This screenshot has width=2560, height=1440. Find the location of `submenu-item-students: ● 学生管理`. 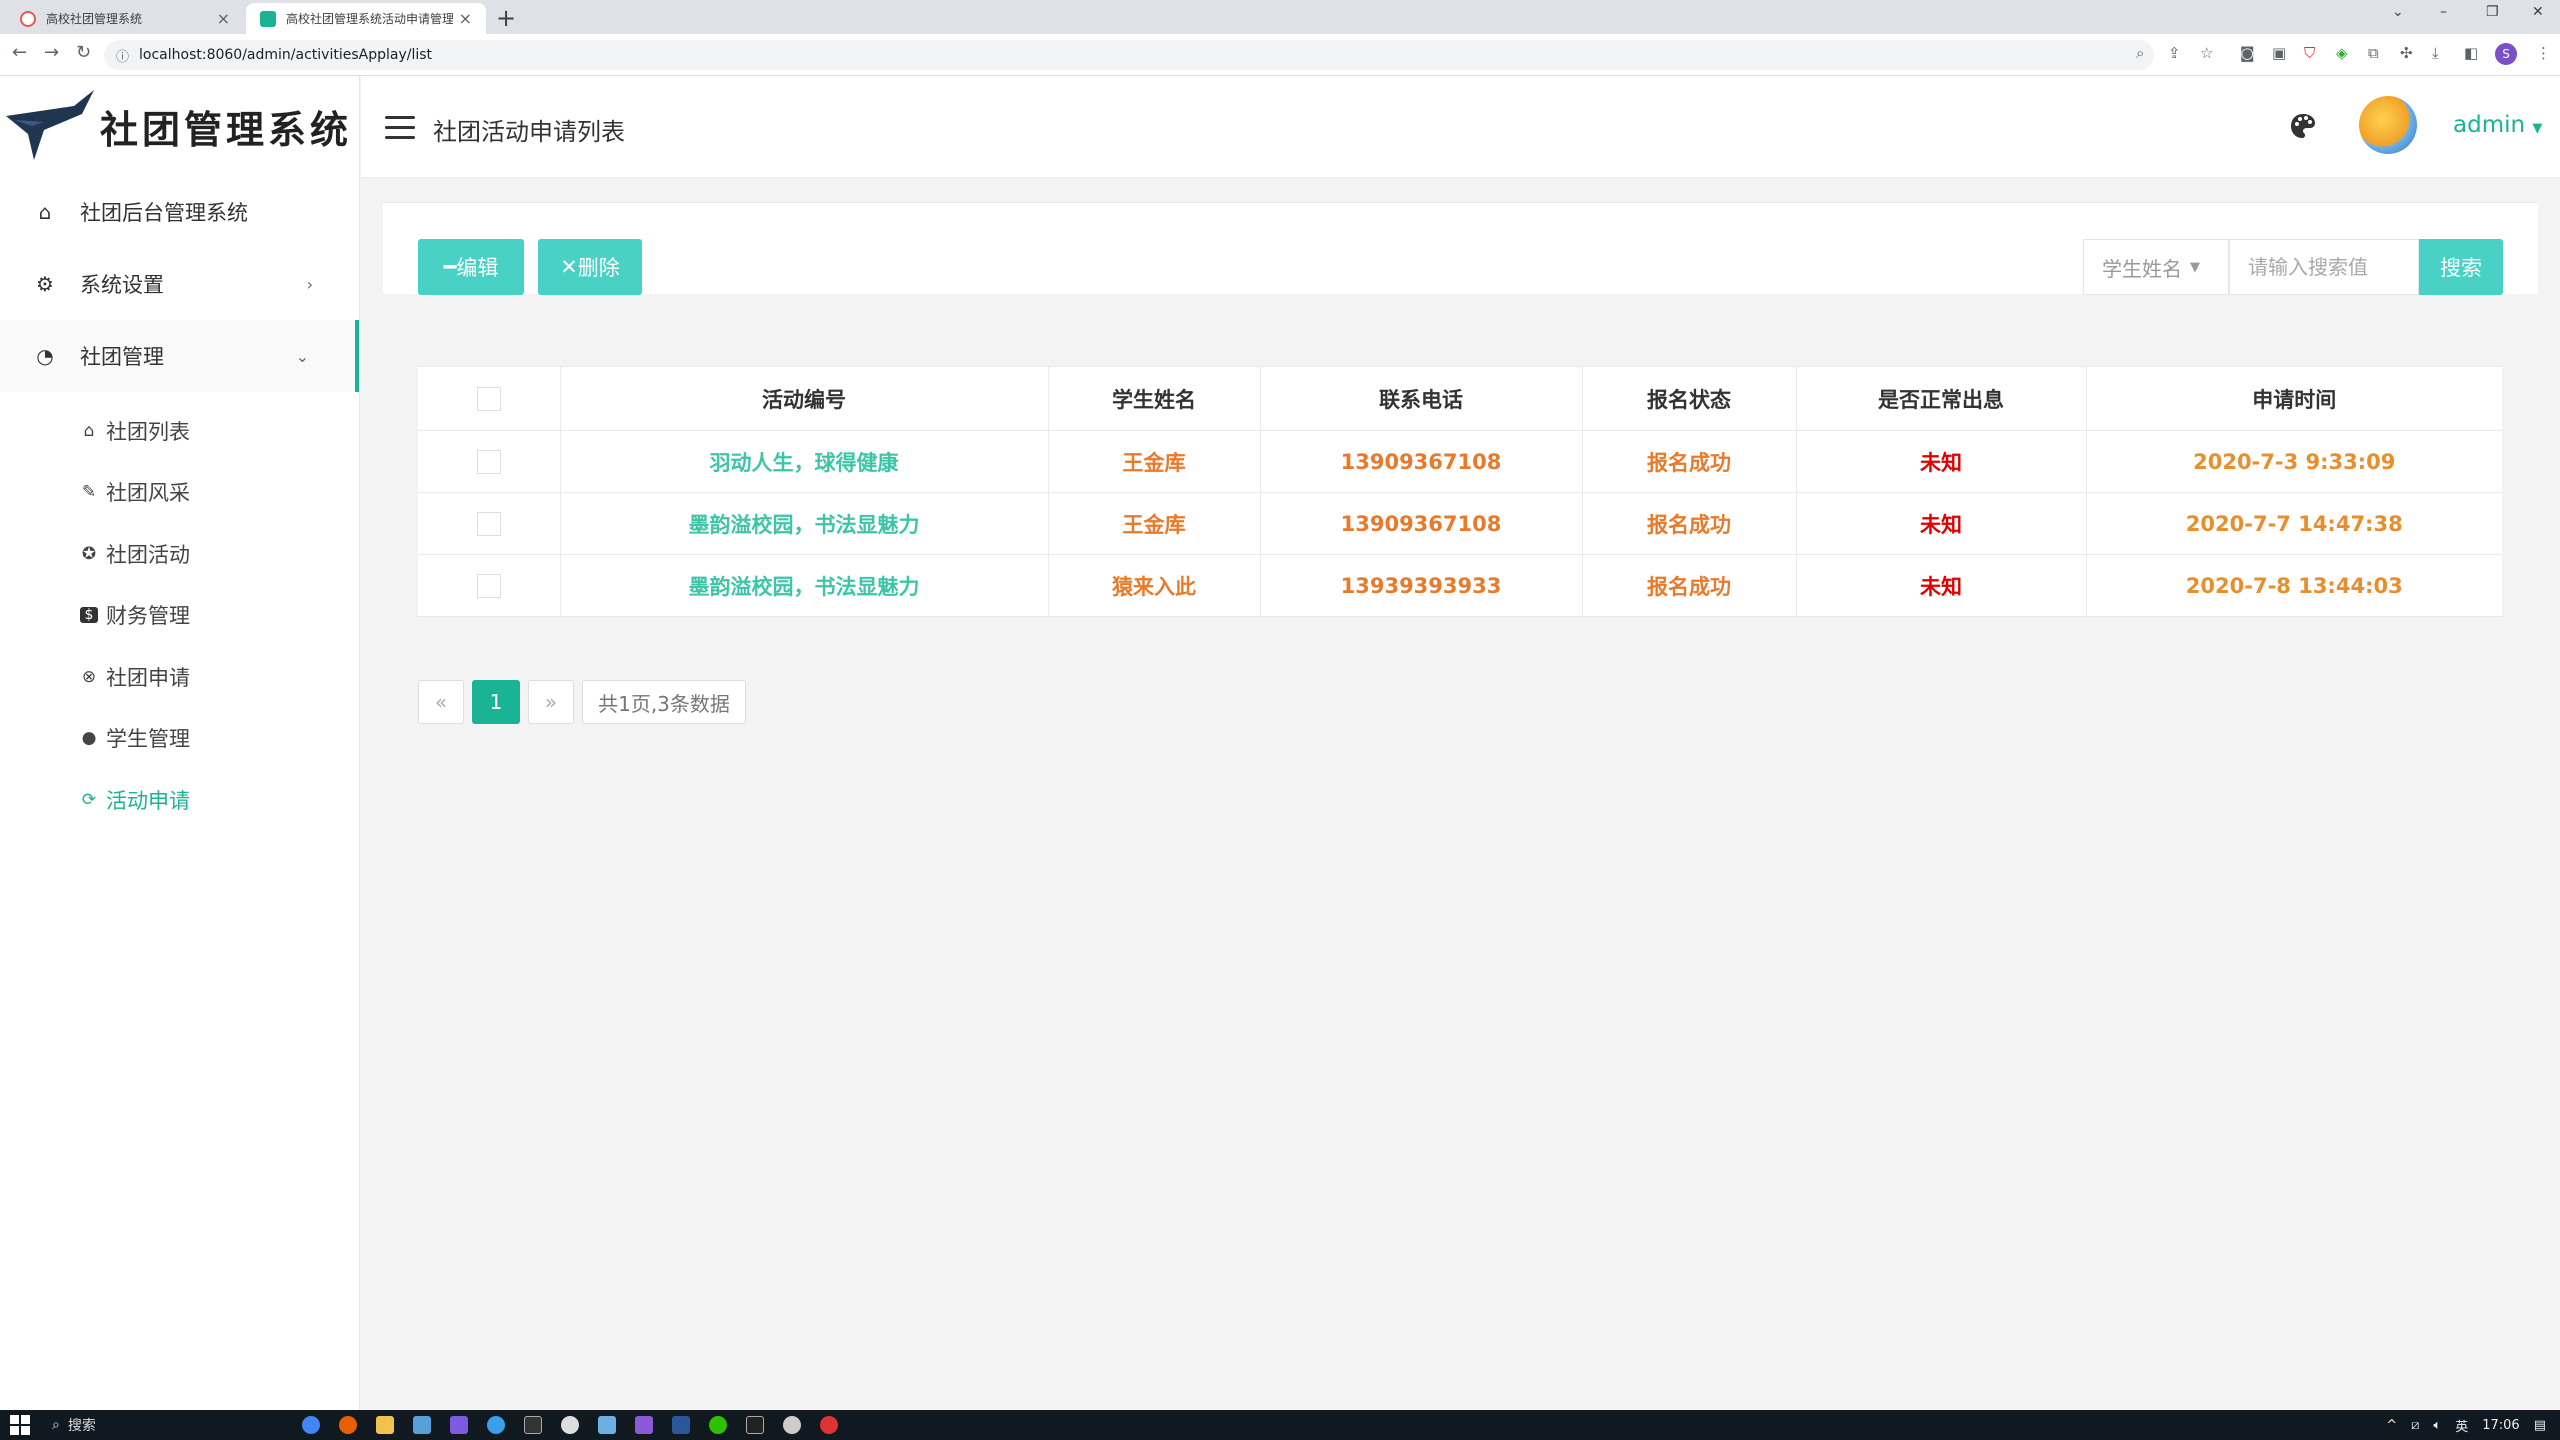

submenu-item-students: ● 学生管理 is located at coordinates (179, 739).